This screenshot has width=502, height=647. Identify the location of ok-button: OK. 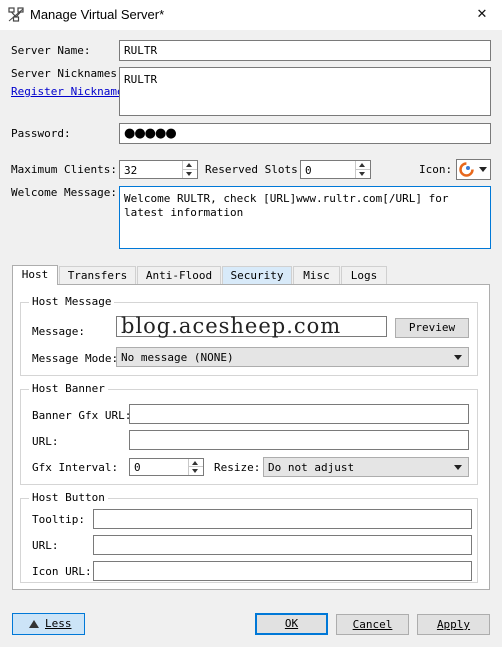
(291, 624).